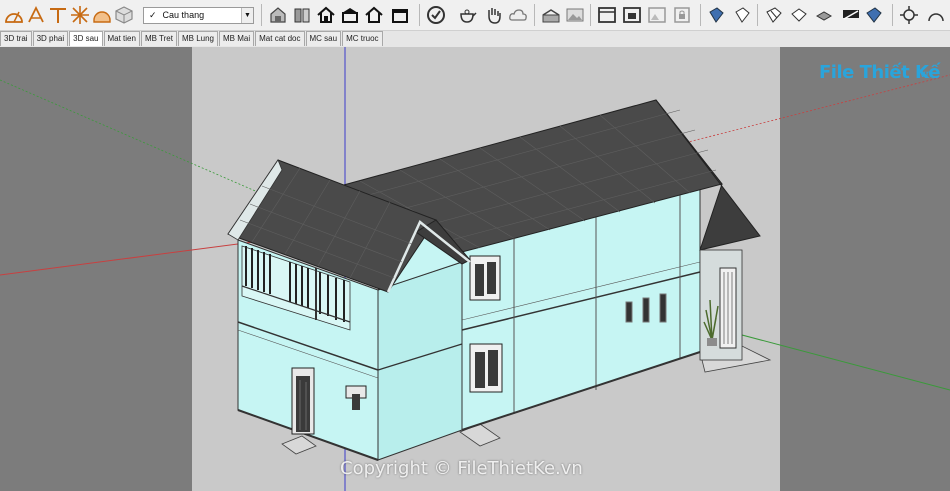  I want to click on house-open-icon, so click(374, 15).